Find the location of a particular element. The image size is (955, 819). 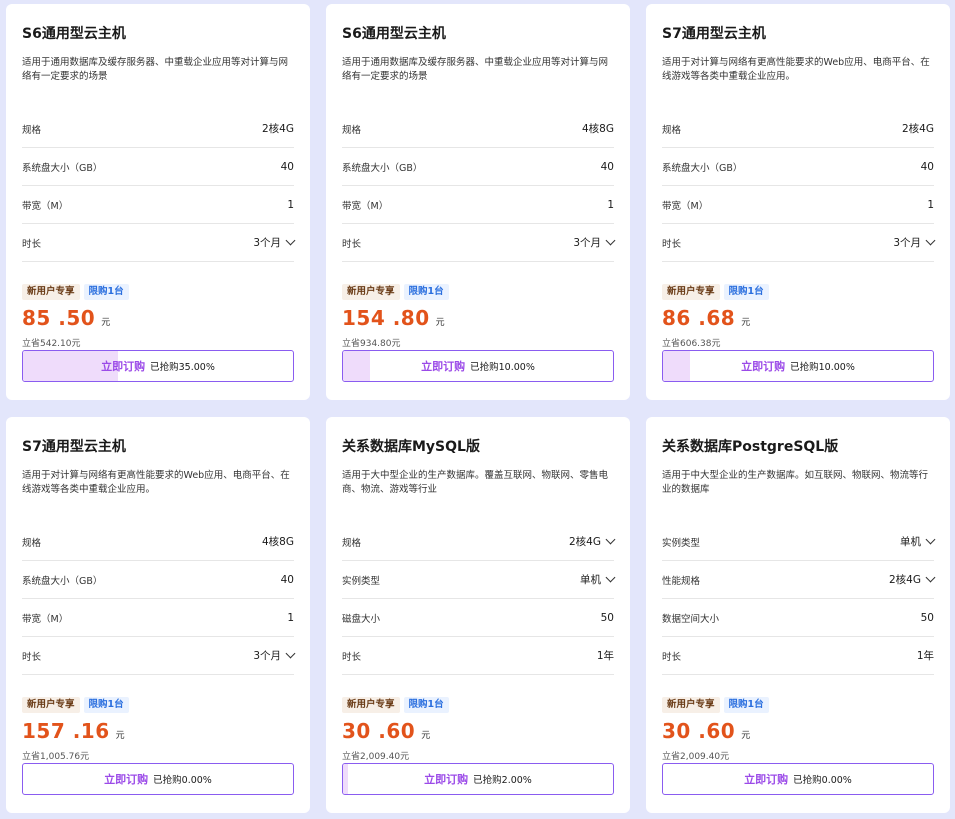

price-value: 30 .60 is located at coordinates (379, 731).